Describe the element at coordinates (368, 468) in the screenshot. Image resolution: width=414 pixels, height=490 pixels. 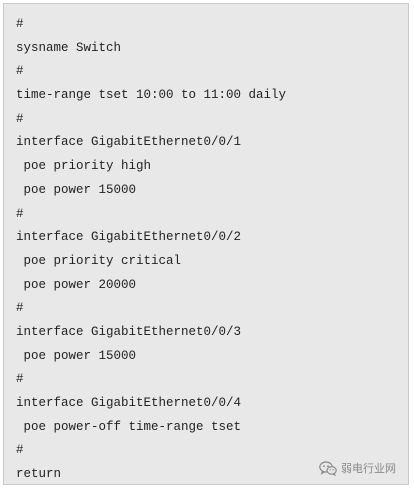
I see `watermark-text: 弱电行业网` at that location.